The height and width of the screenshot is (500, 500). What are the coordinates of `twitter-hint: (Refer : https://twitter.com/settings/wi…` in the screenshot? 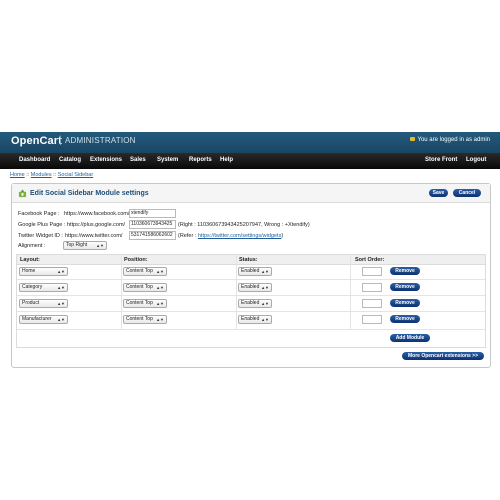 It's located at (230, 236).